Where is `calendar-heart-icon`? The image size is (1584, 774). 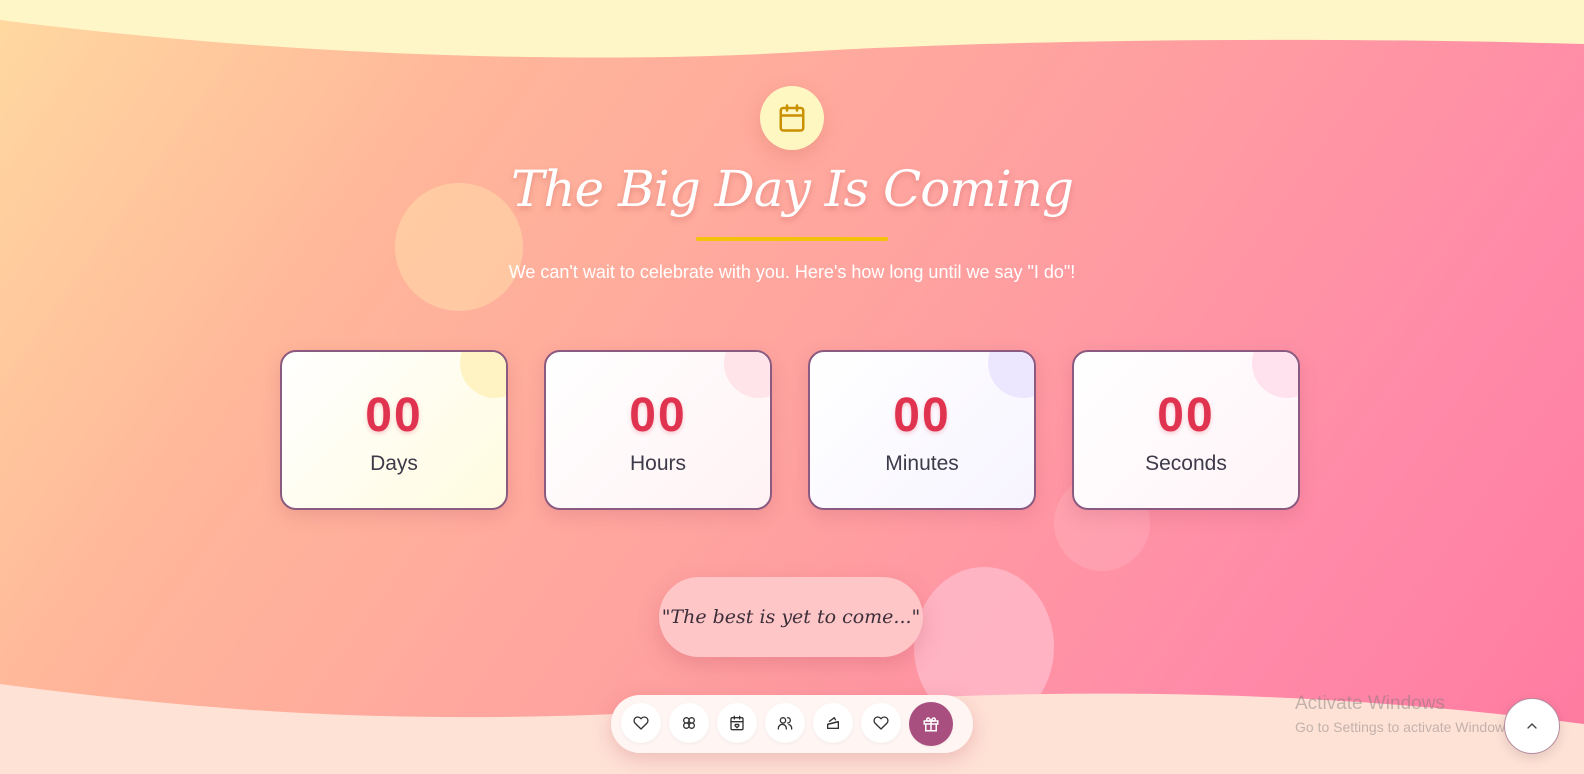 calendar-heart-icon is located at coordinates (737, 723).